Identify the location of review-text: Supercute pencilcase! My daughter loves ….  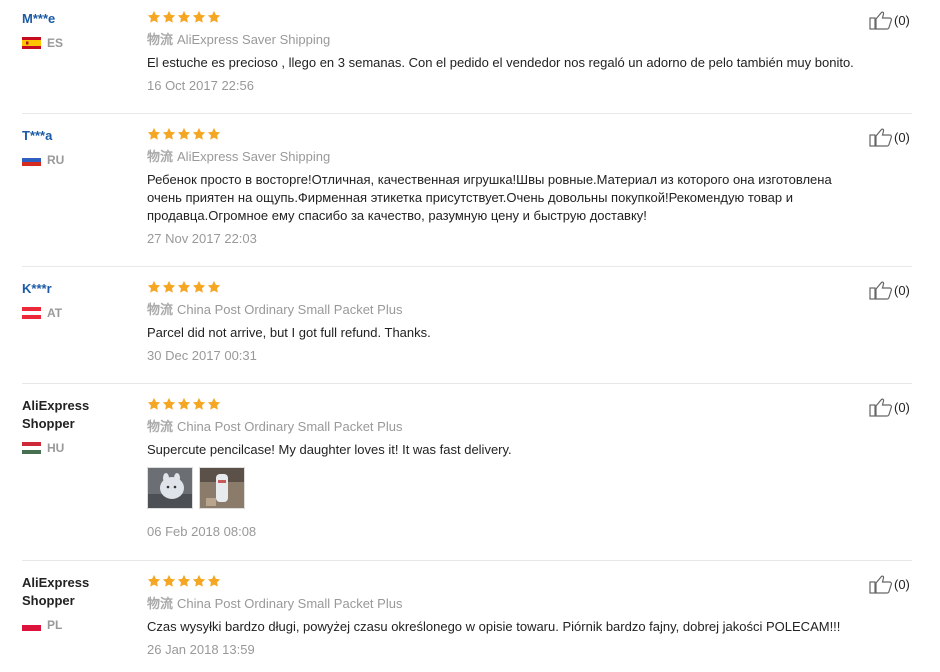
(329, 449).